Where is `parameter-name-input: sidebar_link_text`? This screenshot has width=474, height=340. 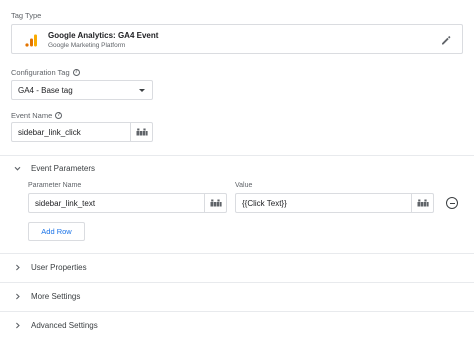 parameter-name-input: sidebar_link_text is located at coordinates (127, 203).